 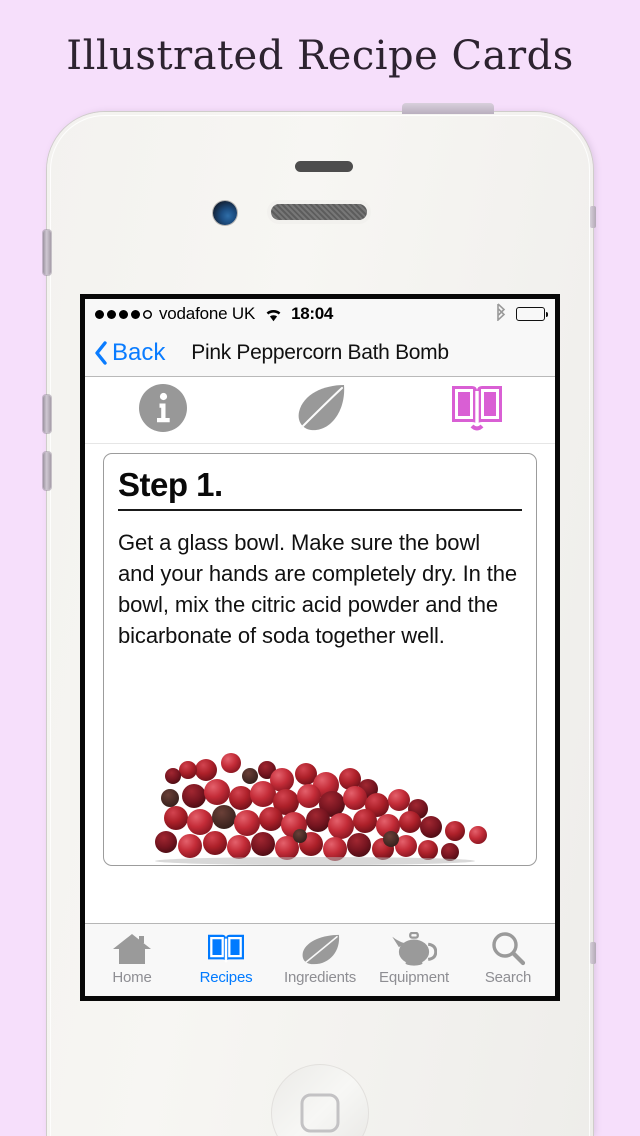 I want to click on status-bar: vodafone UK 18:04, so click(x=320, y=314).